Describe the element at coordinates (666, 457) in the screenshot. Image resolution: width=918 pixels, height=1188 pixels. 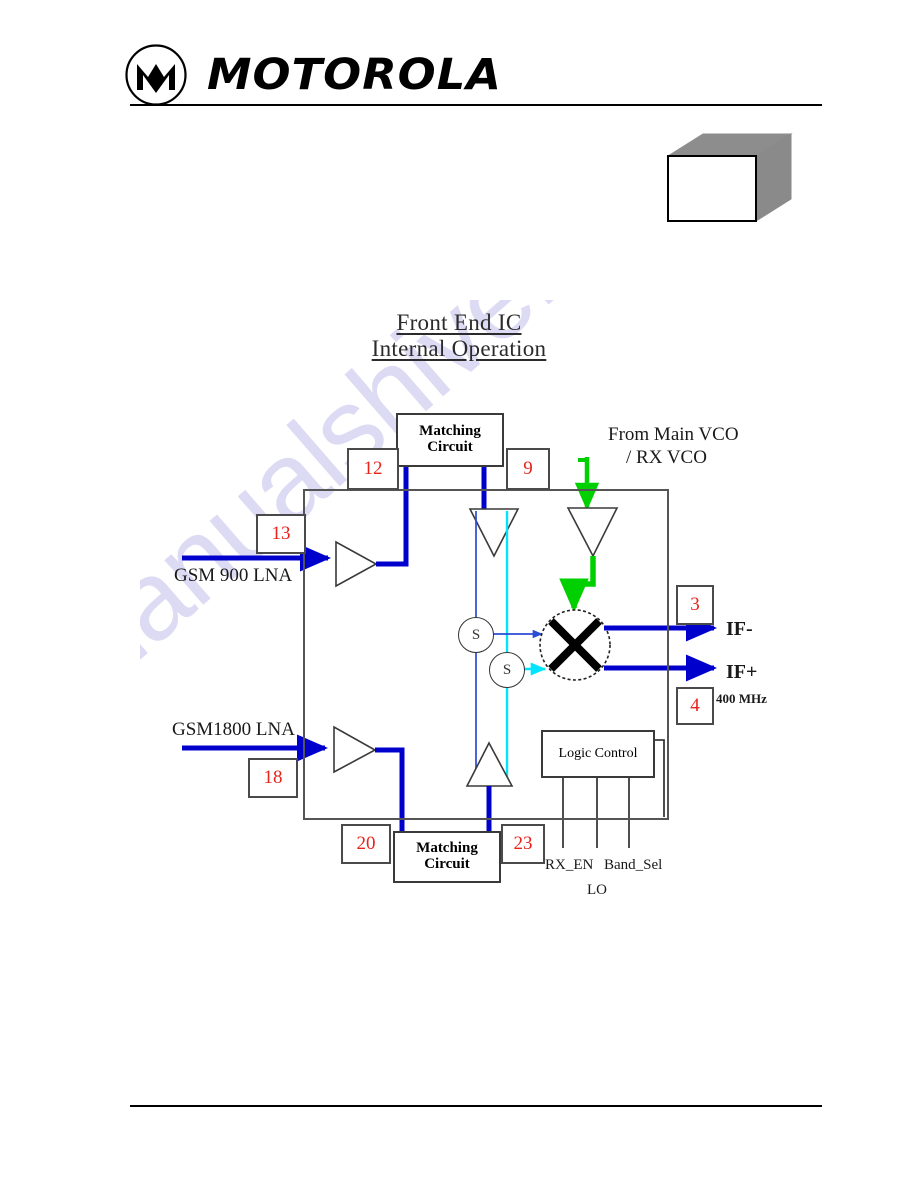
I see `vco-source-label-line2: / RX VCO` at that location.